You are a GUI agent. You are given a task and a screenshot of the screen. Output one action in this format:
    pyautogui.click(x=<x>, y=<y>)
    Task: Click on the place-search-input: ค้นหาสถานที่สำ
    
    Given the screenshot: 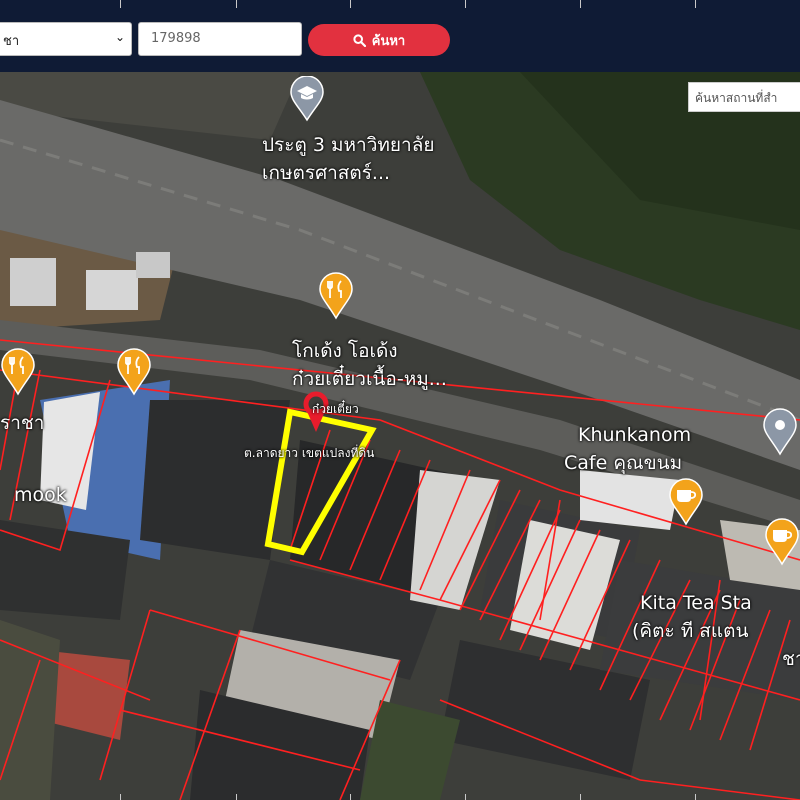 What is the action you would take?
    pyautogui.click(x=744, y=97)
    